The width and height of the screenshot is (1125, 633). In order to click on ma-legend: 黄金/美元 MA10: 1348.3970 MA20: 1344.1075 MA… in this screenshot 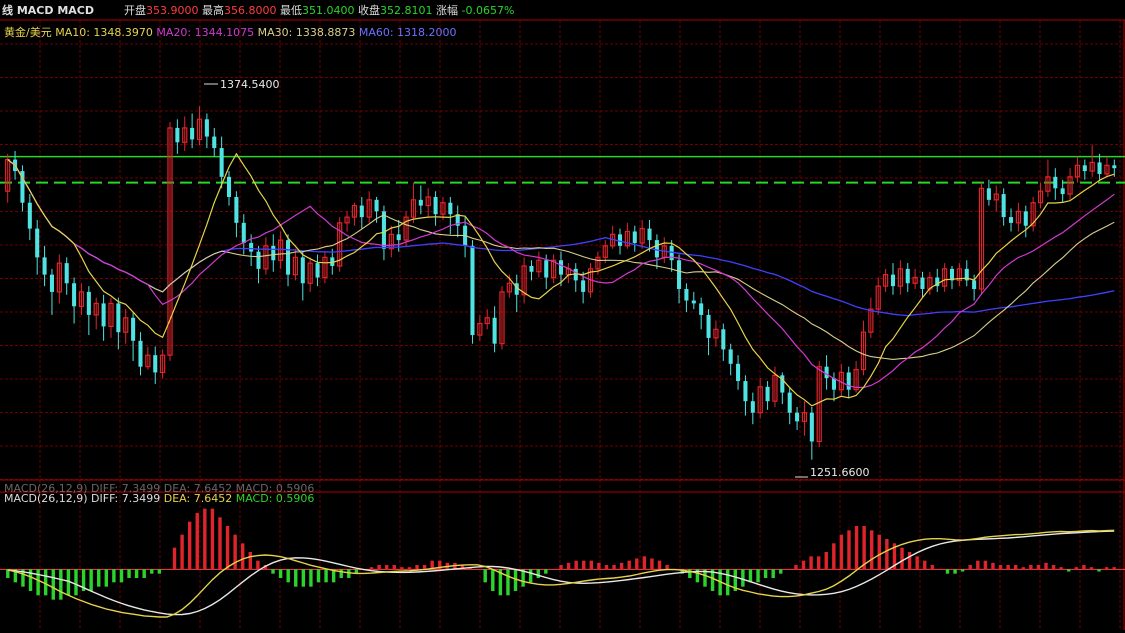, I will do `click(230, 32)`.